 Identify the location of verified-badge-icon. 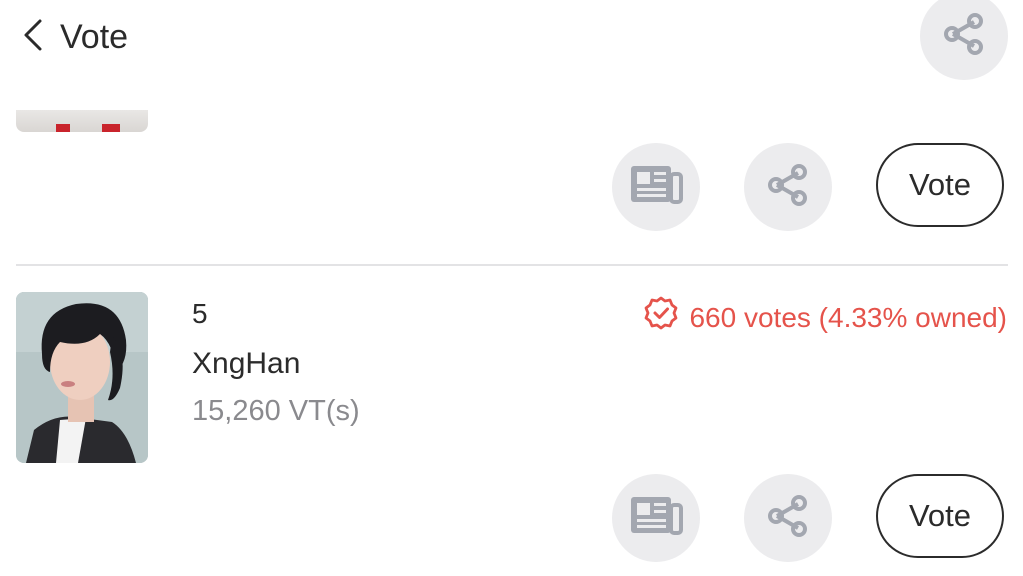
(666, 317).